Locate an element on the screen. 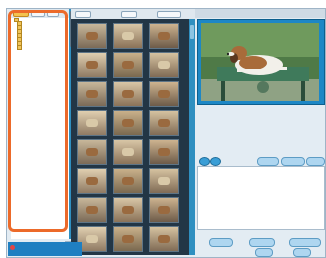 The height and width of the screenshot is (258, 326). folder-panel-tabs is located at coordinates (43, 13).